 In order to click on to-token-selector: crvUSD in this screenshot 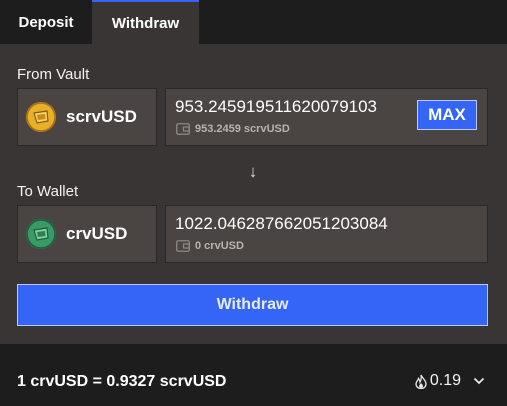, I will do `click(87, 234)`.